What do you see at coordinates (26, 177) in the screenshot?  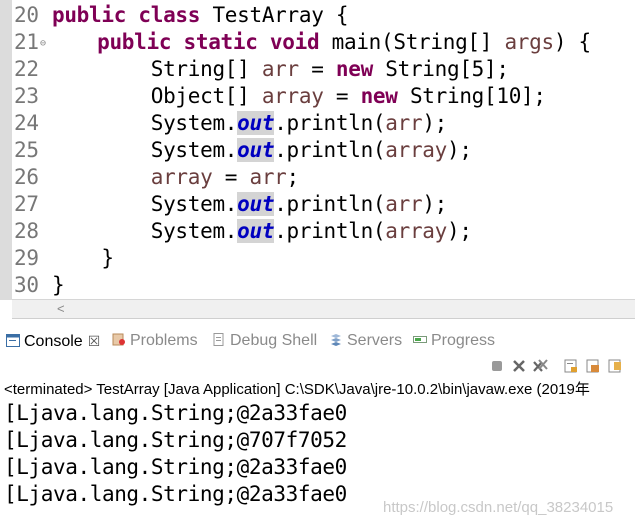 I see `line-number: 26` at bounding box center [26, 177].